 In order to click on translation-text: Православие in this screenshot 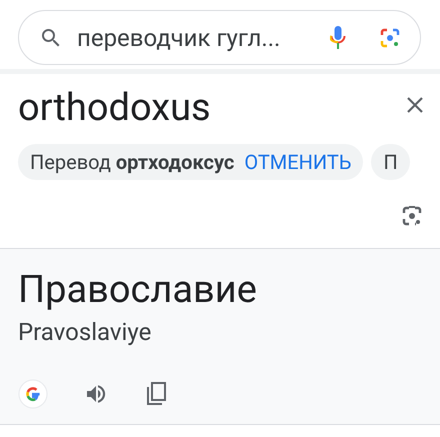, I will do `click(138, 290)`.